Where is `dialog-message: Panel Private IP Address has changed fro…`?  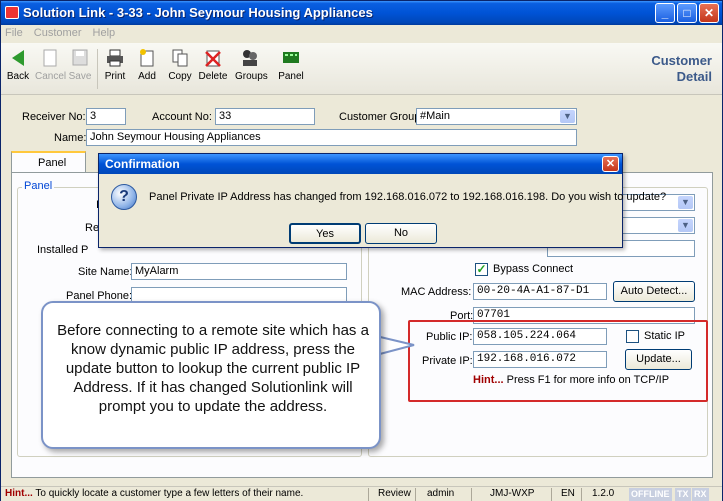 dialog-message: Panel Private IP Address has changed fro… is located at coordinates (408, 197).